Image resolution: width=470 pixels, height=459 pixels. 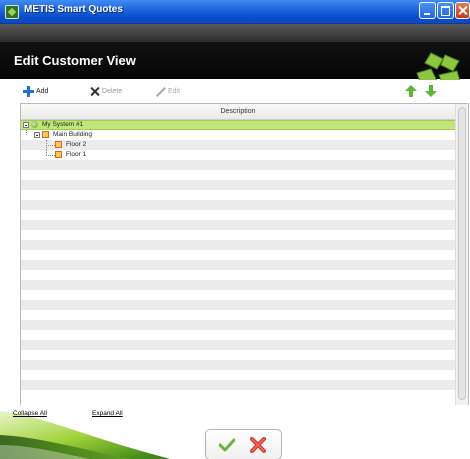 What do you see at coordinates (238, 112) in the screenshot?
I see `column-header-description: Description` at bounding box center [238, 112].